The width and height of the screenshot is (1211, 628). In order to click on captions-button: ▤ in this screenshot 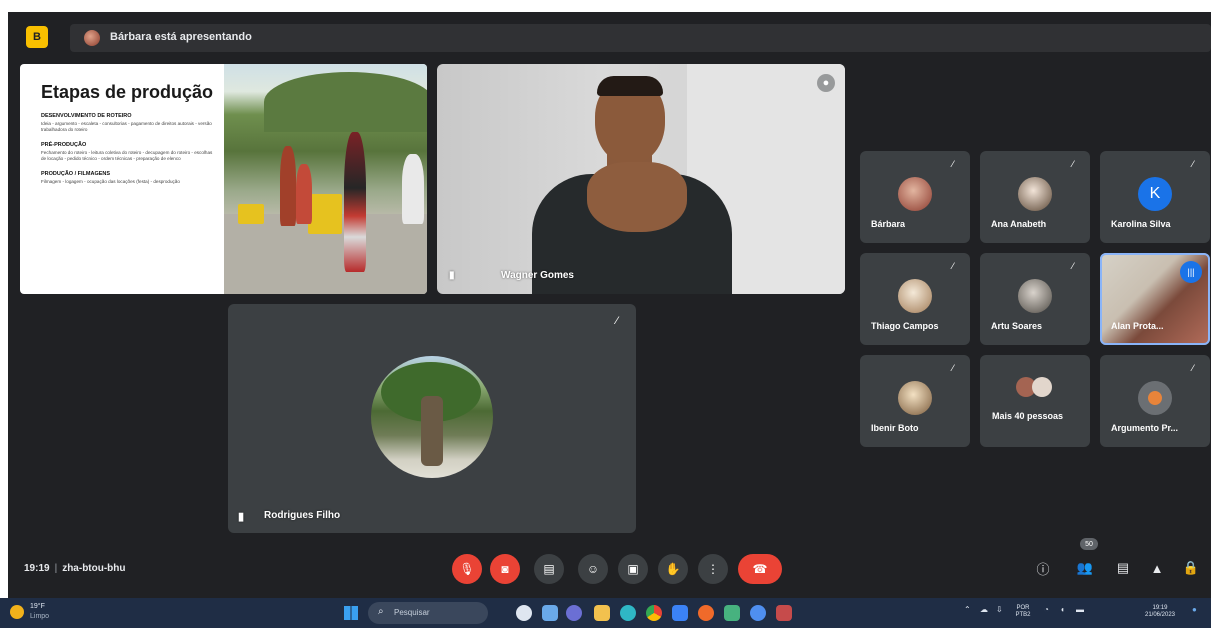, I will do `click(549, 569)`.